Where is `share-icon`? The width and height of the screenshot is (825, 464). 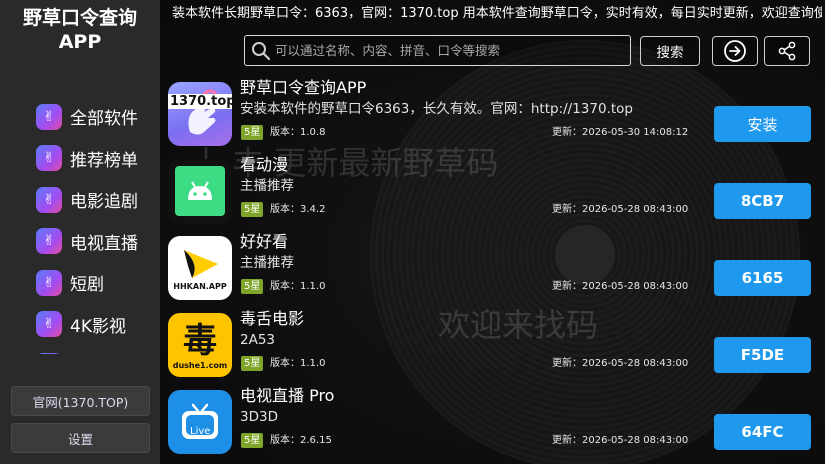
share-icon is located at coordinates (787, 51).